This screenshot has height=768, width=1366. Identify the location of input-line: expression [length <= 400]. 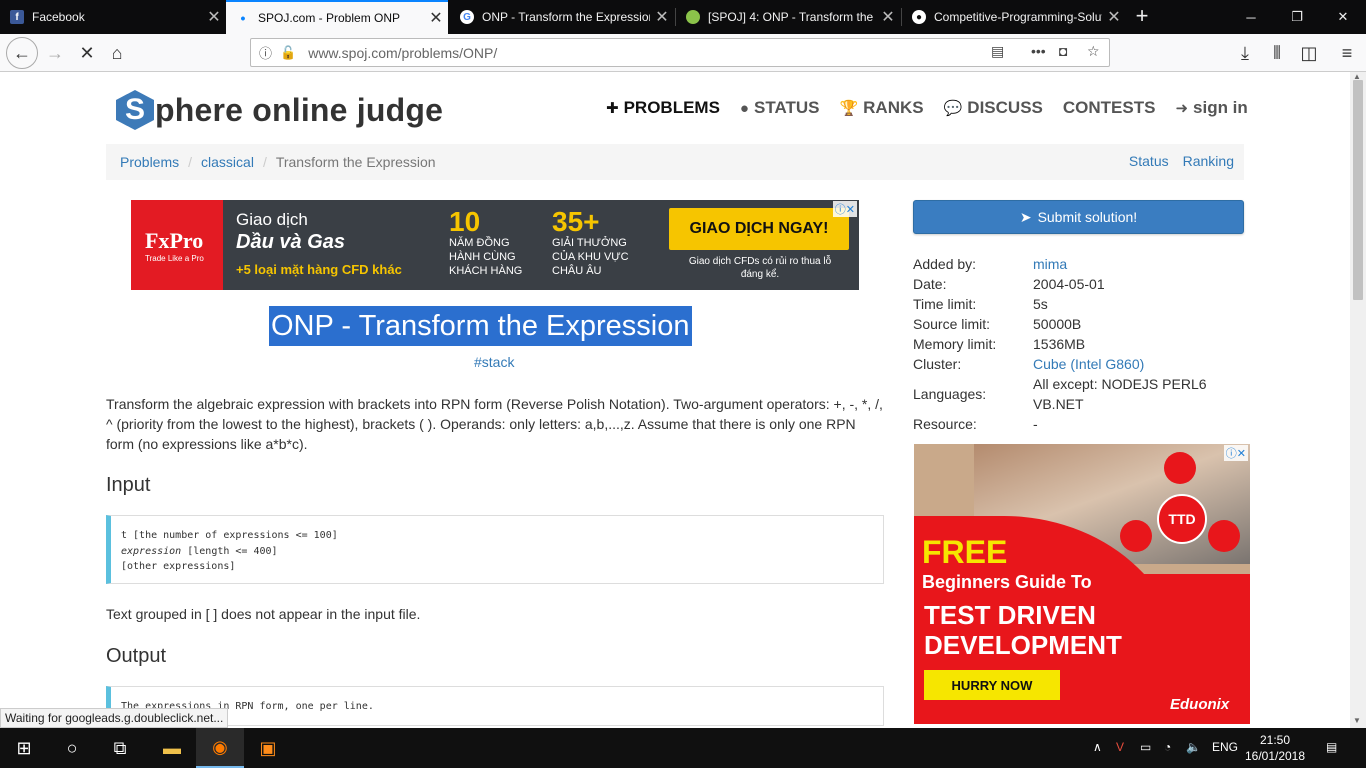
(497, 552).